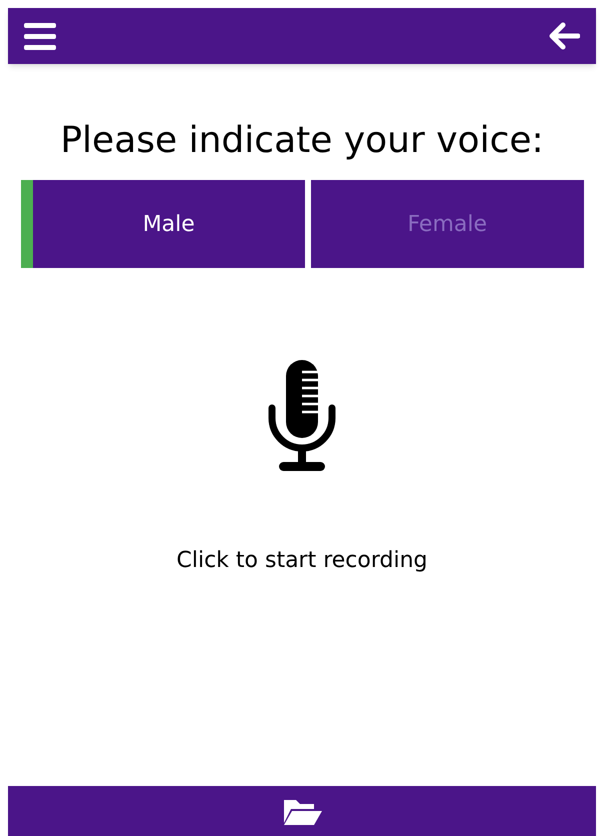 The height and width of the screenshot is (836, 604). What do you see at coordinates (302, 416) in the screenshot?
I see `microphone-icon` at bounding box center [302, 416].